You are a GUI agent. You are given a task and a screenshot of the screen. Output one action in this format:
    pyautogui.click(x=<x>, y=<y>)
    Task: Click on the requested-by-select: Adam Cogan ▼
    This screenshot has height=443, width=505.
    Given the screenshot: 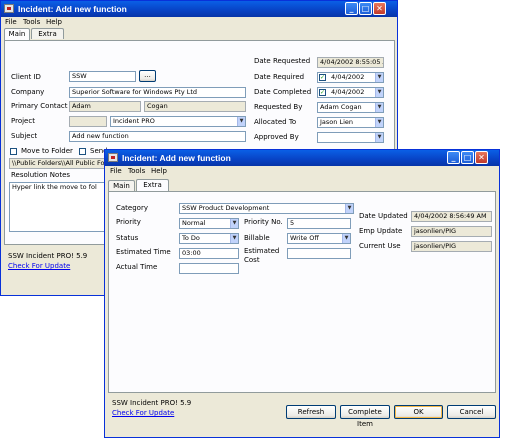 What is the action you would take?
    pyautogui.click(x=350, y=107)
    